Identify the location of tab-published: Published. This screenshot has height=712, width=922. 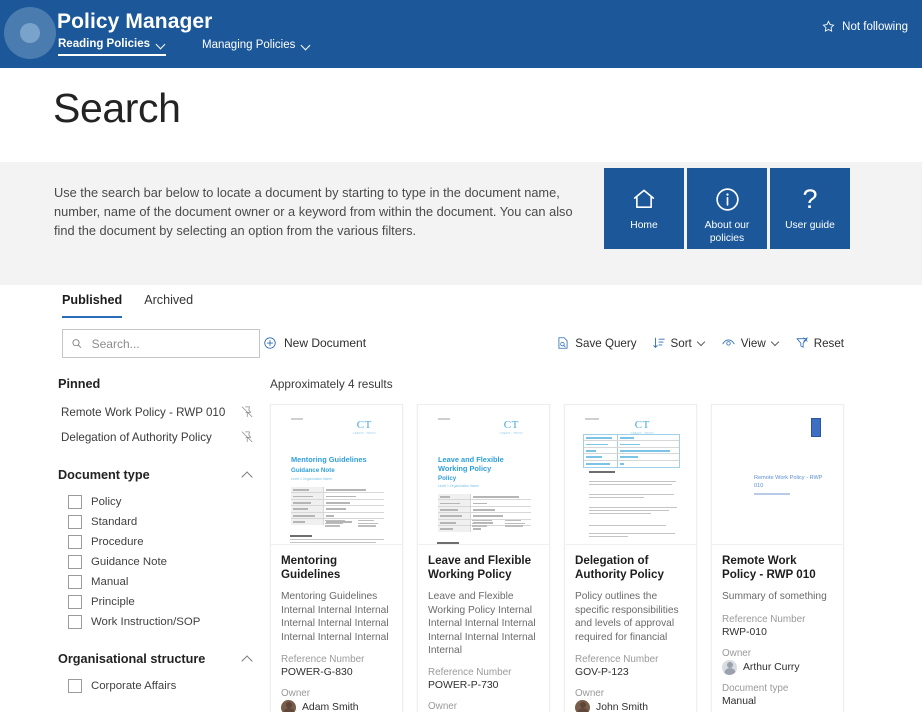
(92, 305).